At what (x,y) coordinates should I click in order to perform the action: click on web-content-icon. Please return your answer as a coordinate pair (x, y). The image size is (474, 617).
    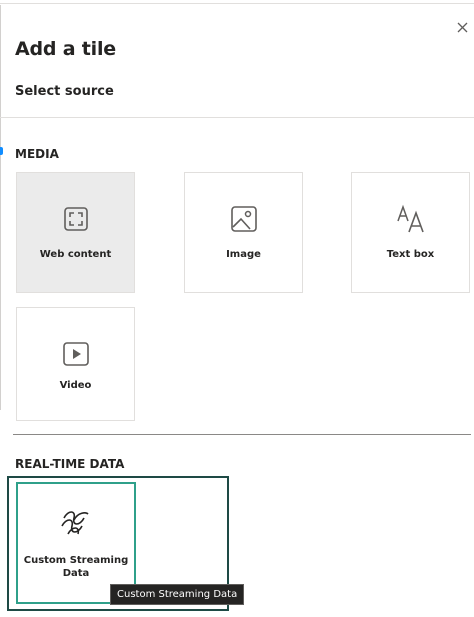
    Looking at the image, I should click on (75, 219).